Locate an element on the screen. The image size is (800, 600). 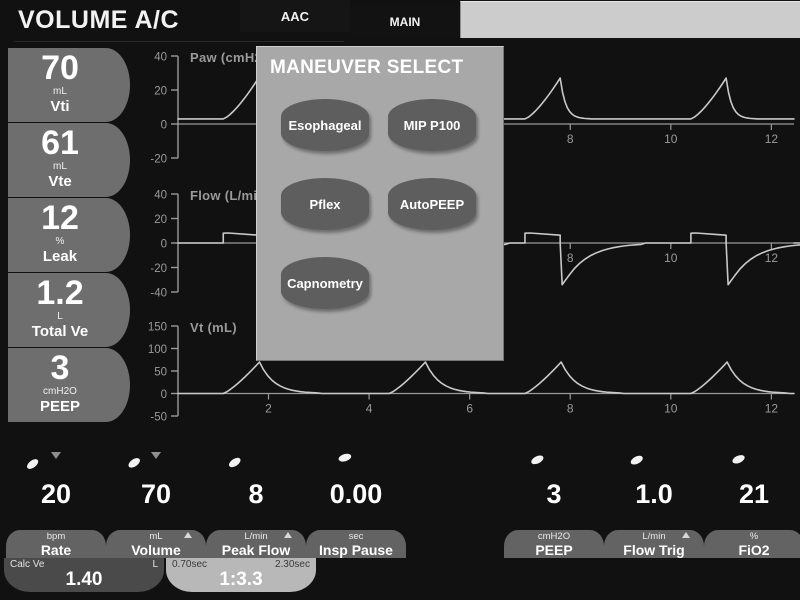
monitor-label: Leak is located at coordinates (60, 256).